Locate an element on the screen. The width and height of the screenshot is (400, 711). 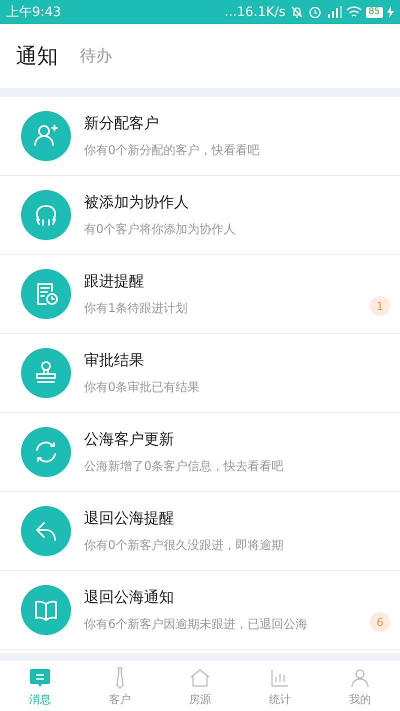
book-icon is located at coordinates (46, 610).